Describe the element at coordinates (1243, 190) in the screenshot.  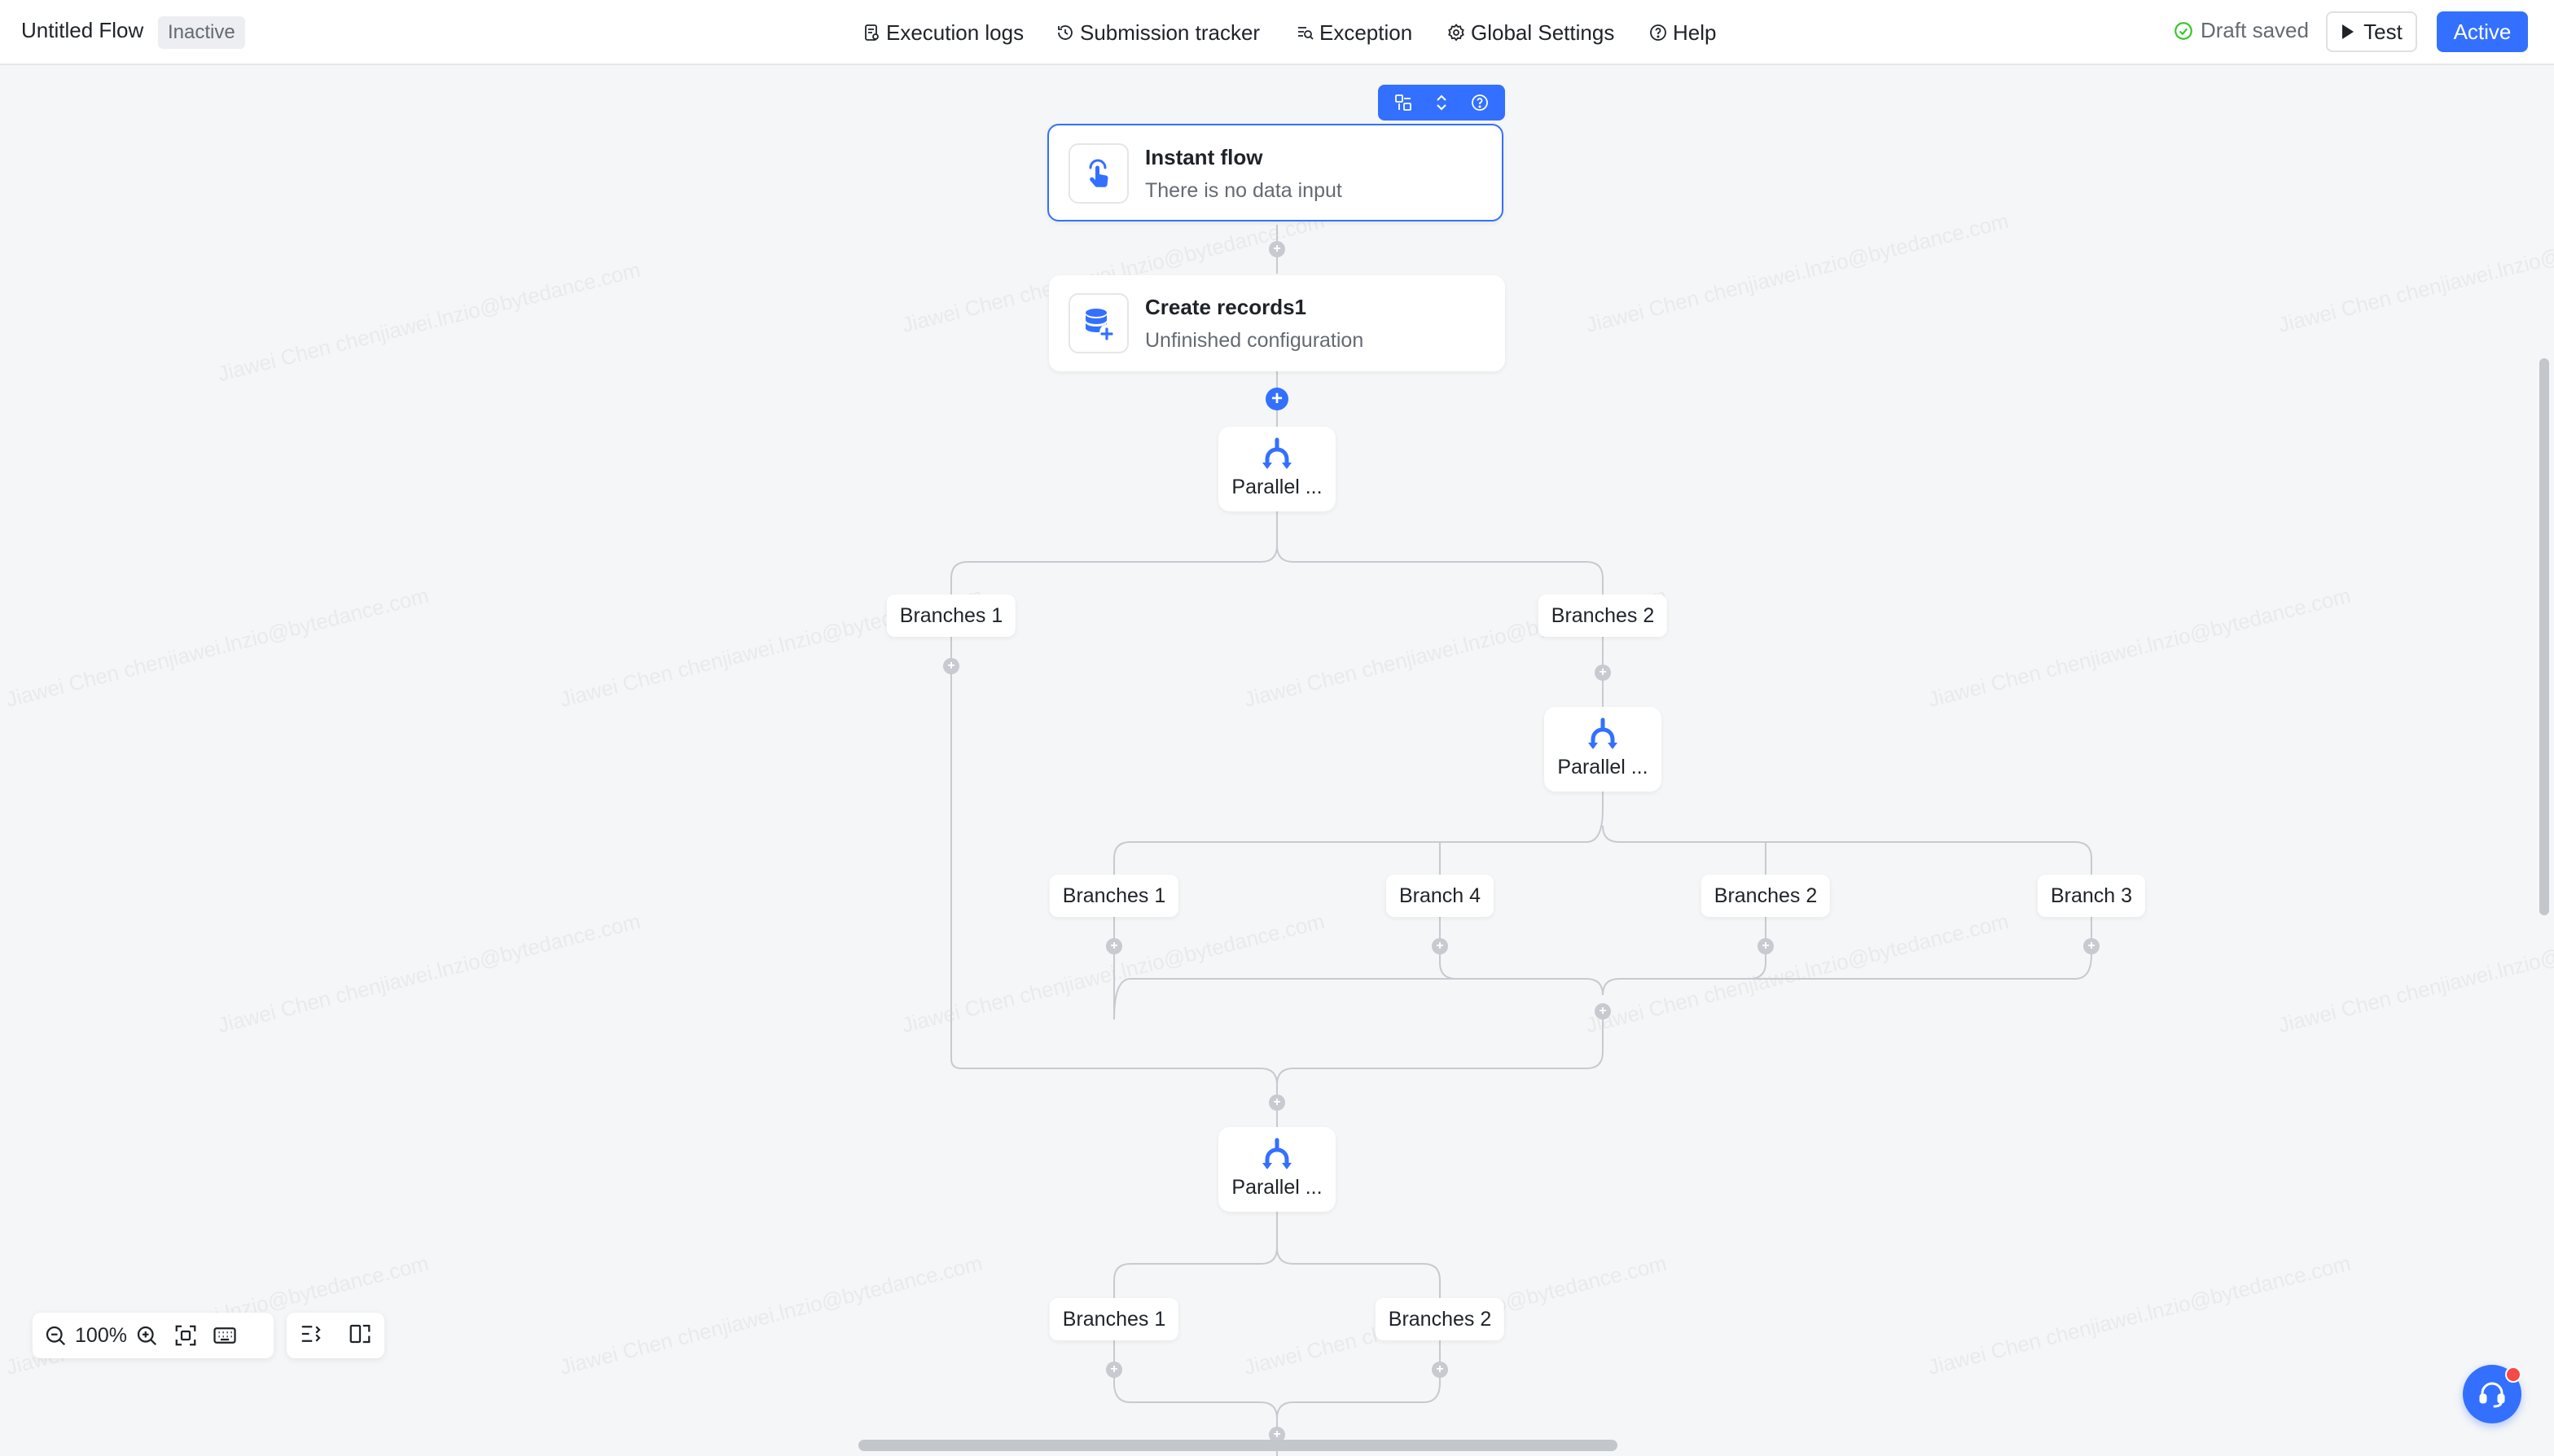
I see `trigger-subtitle: There is no data input` at that location.